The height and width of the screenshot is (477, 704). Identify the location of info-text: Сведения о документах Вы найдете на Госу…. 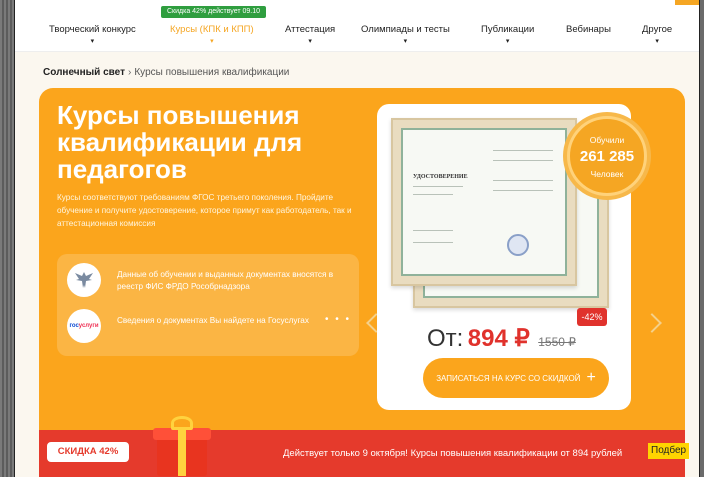
(213, 320).